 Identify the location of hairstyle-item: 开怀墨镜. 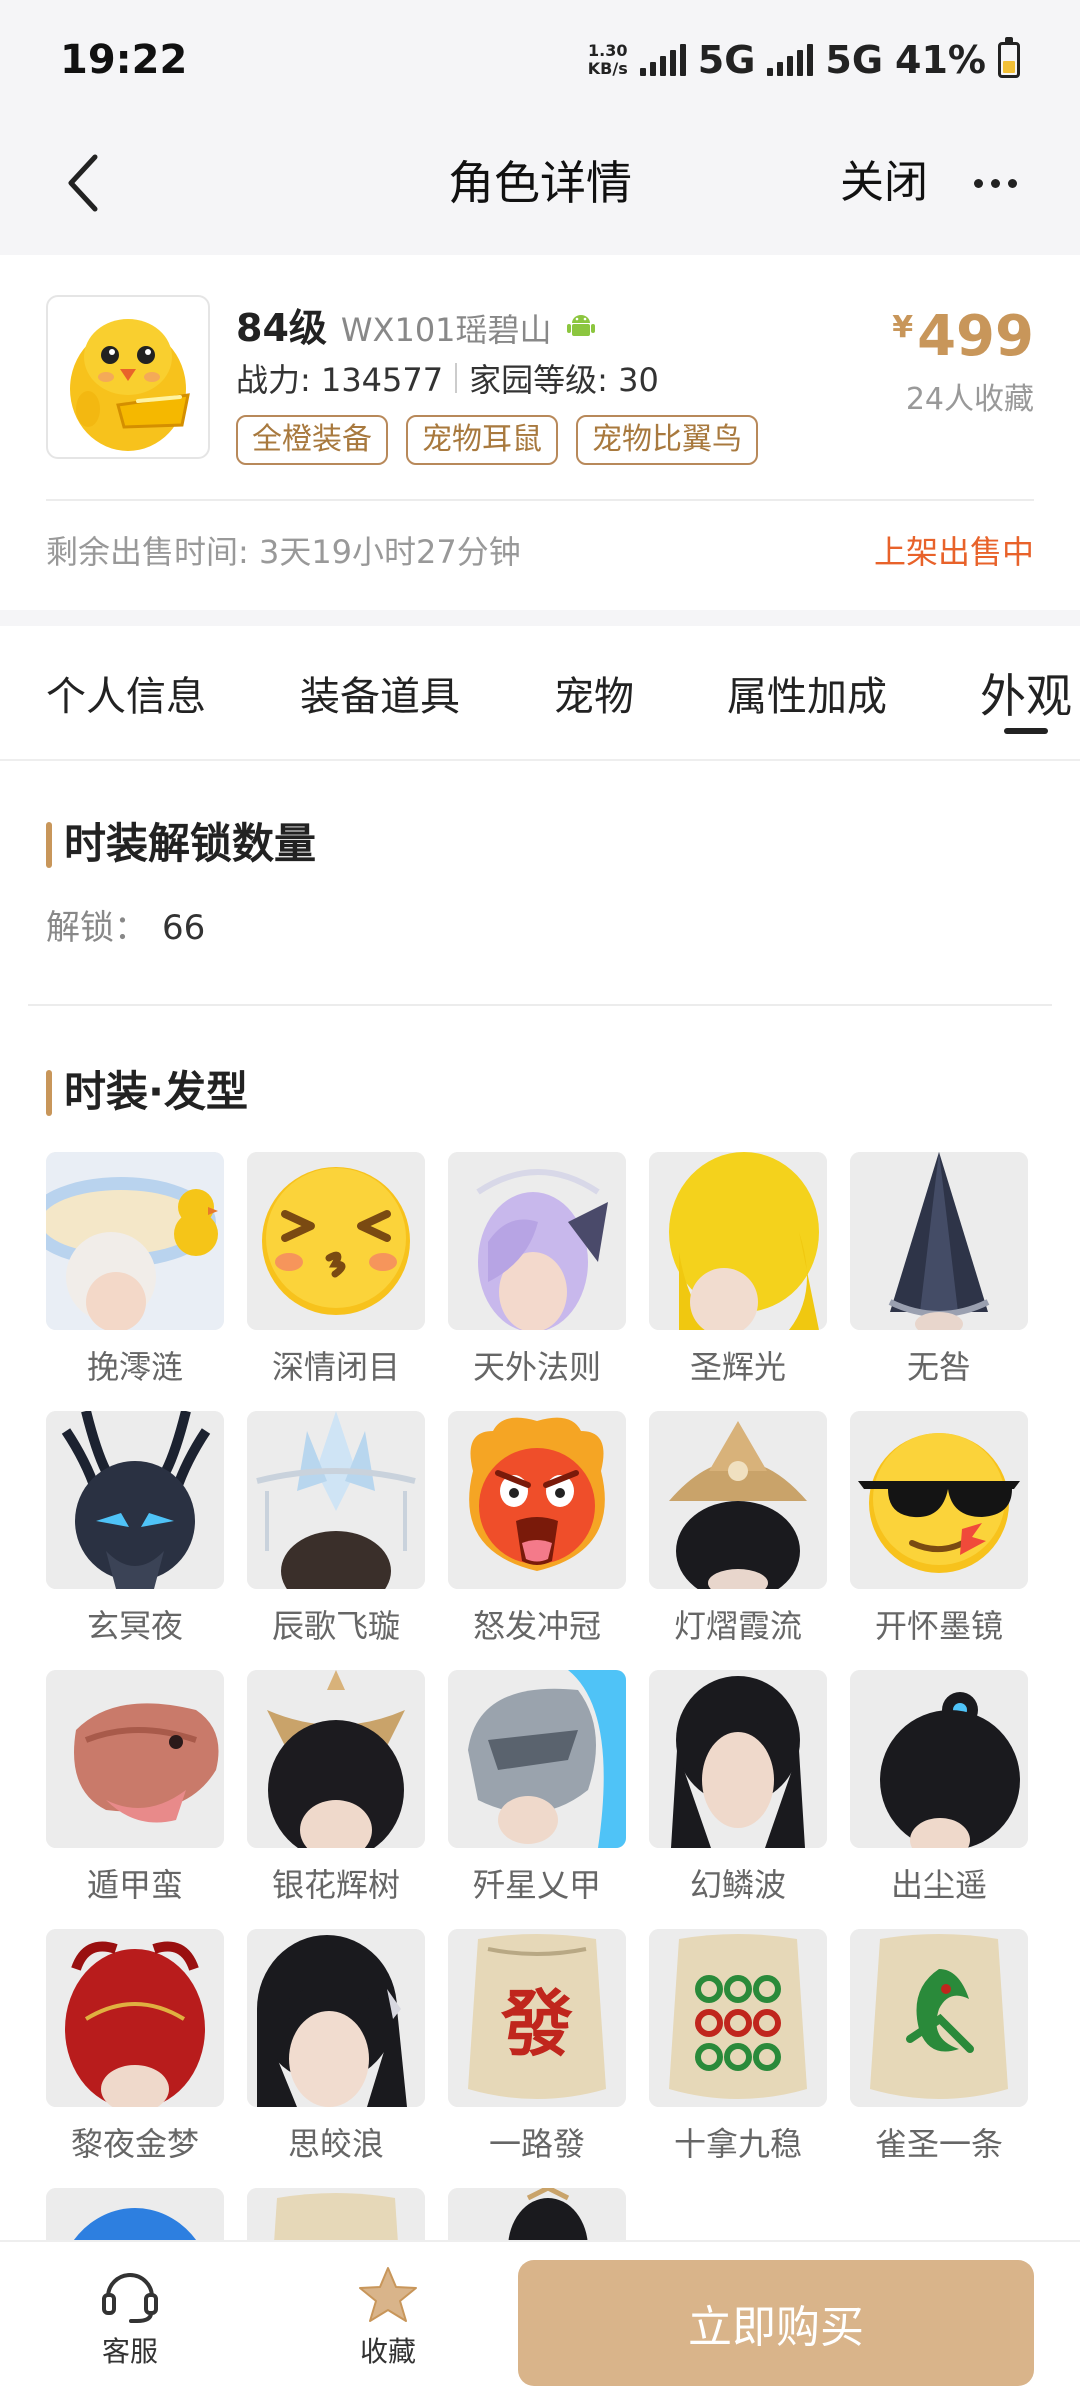
(939, 1540).